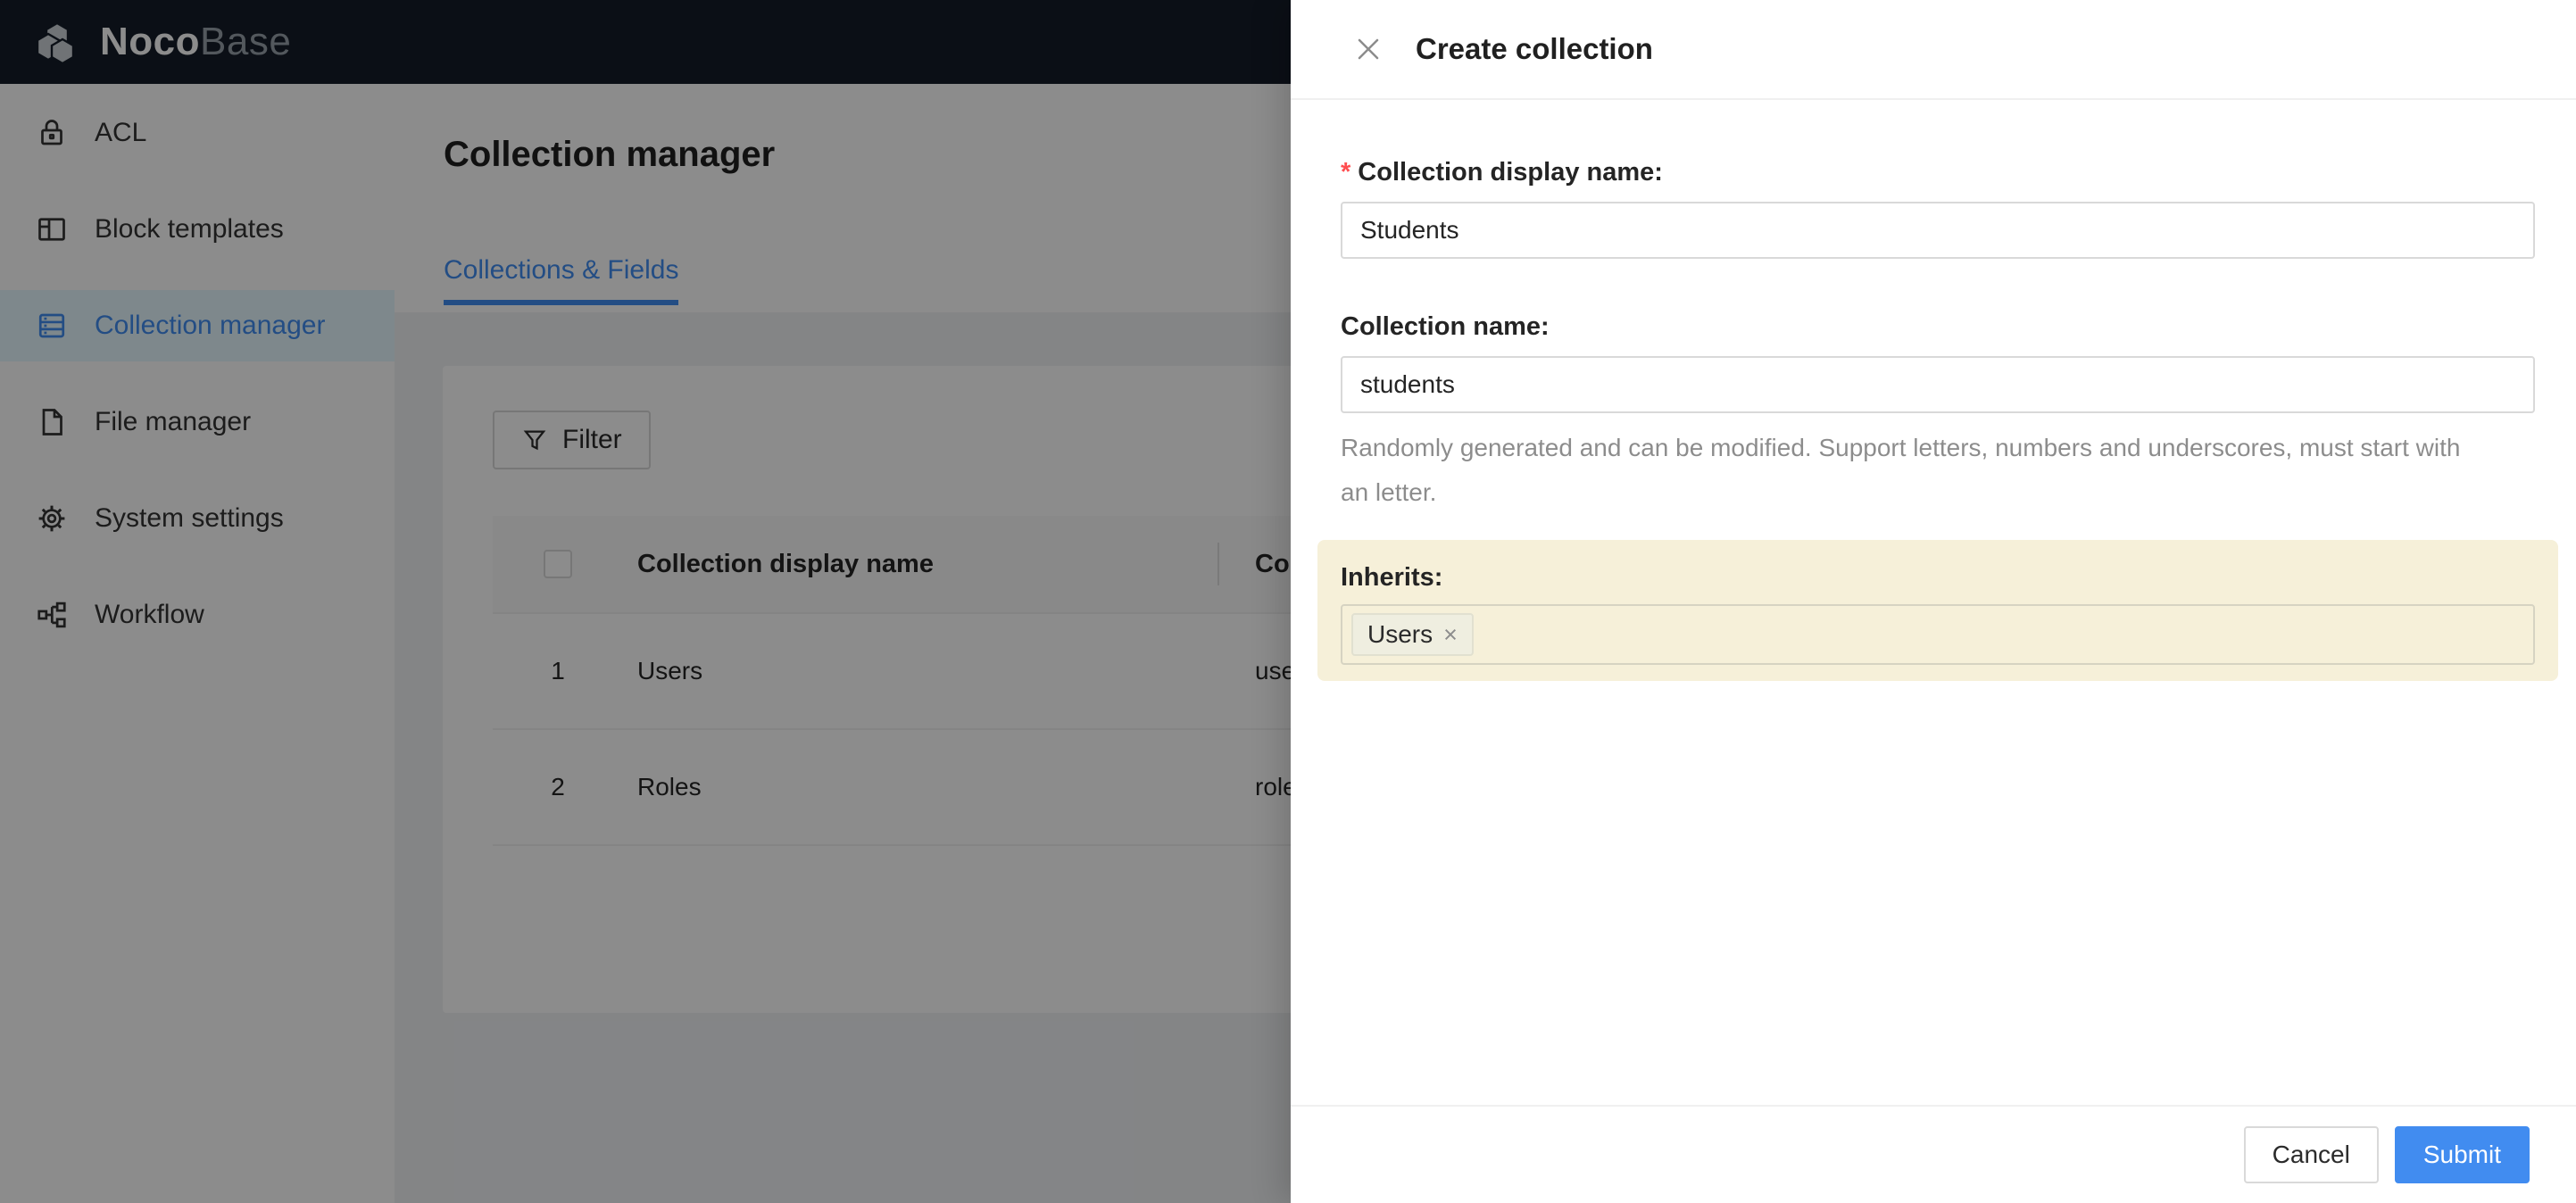 The image size is (2576, 1203). I want to click on drawer-title: Create collection, so click(1535, 48).